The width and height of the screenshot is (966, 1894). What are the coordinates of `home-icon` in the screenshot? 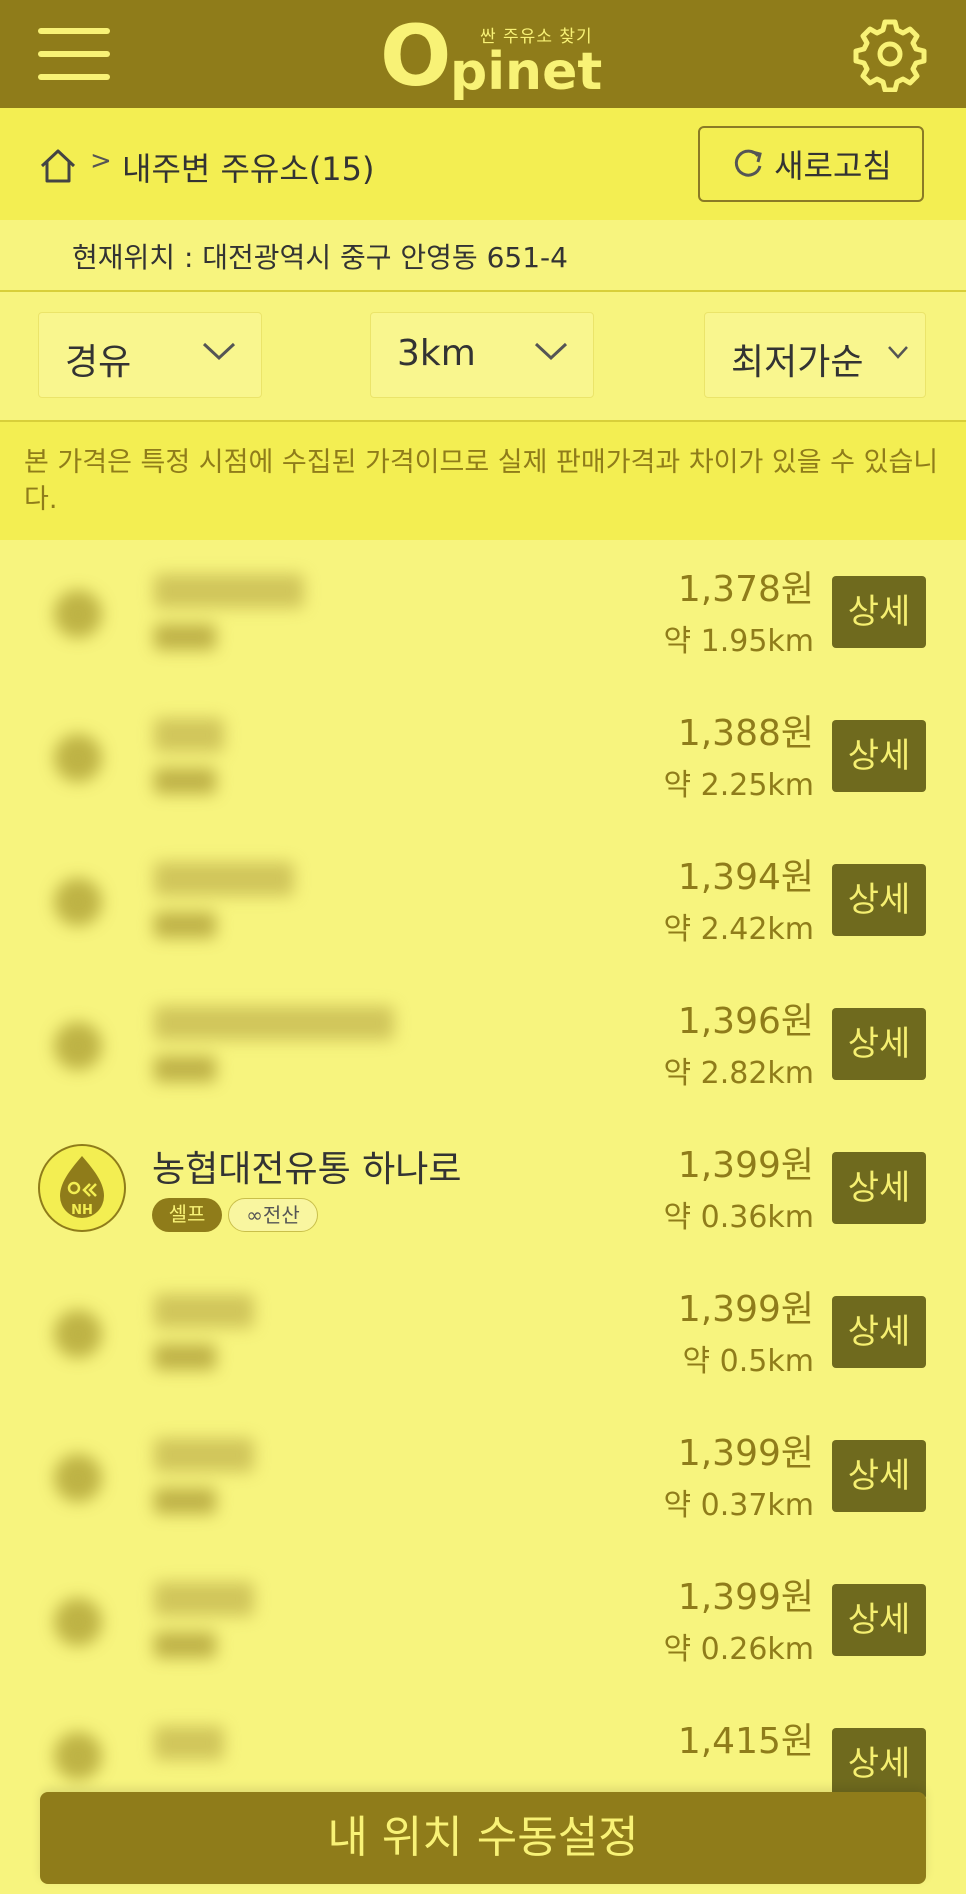 It's located at (58, 166).